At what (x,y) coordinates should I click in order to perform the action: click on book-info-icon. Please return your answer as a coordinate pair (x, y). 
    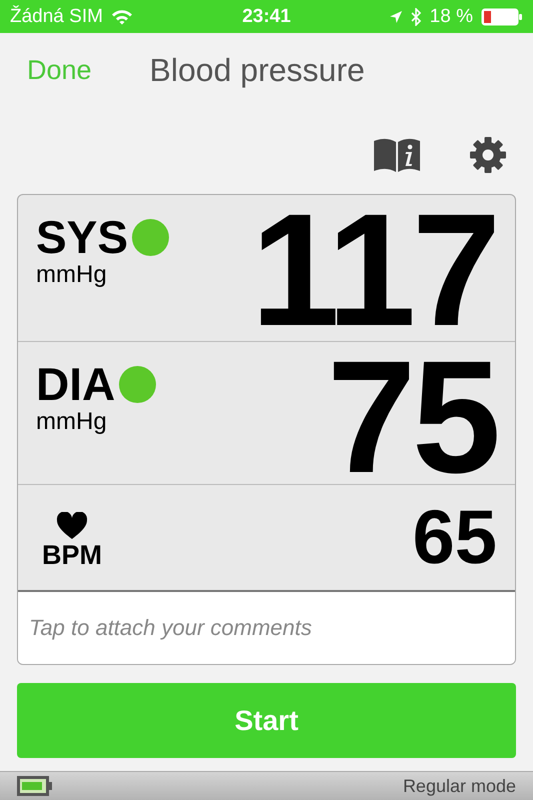
    Looking at the image, I should click on (397, 155).